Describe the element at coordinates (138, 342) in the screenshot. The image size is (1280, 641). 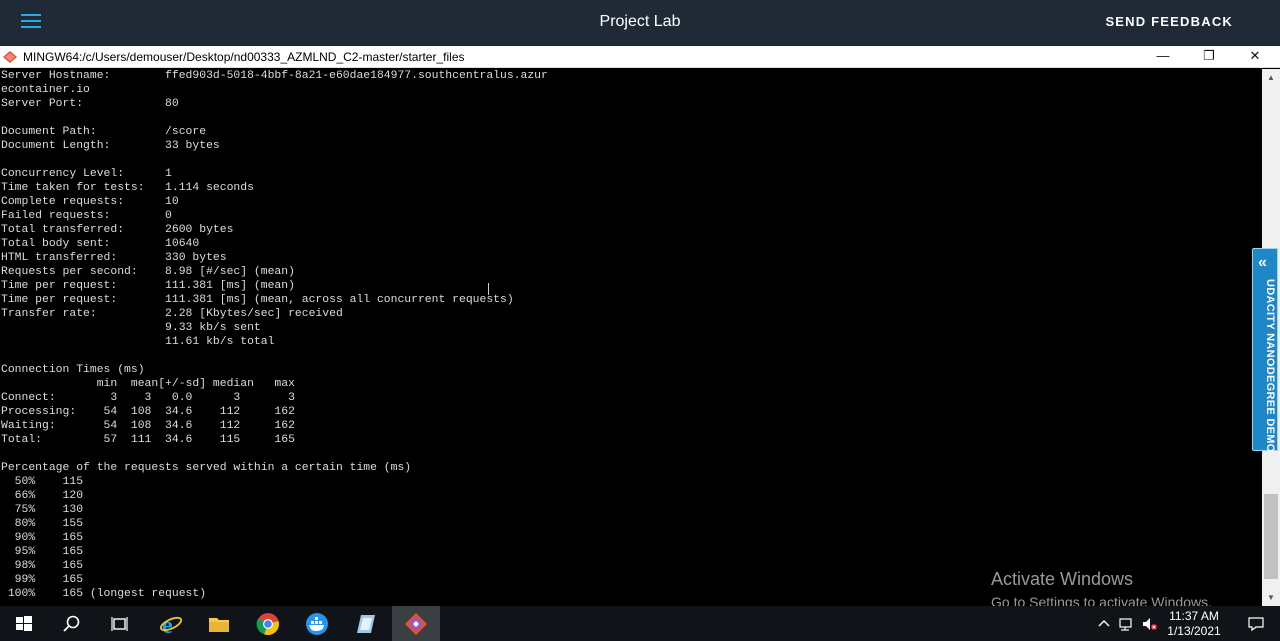
I see `terminal-line: 11.61 kb/s total` at that location.